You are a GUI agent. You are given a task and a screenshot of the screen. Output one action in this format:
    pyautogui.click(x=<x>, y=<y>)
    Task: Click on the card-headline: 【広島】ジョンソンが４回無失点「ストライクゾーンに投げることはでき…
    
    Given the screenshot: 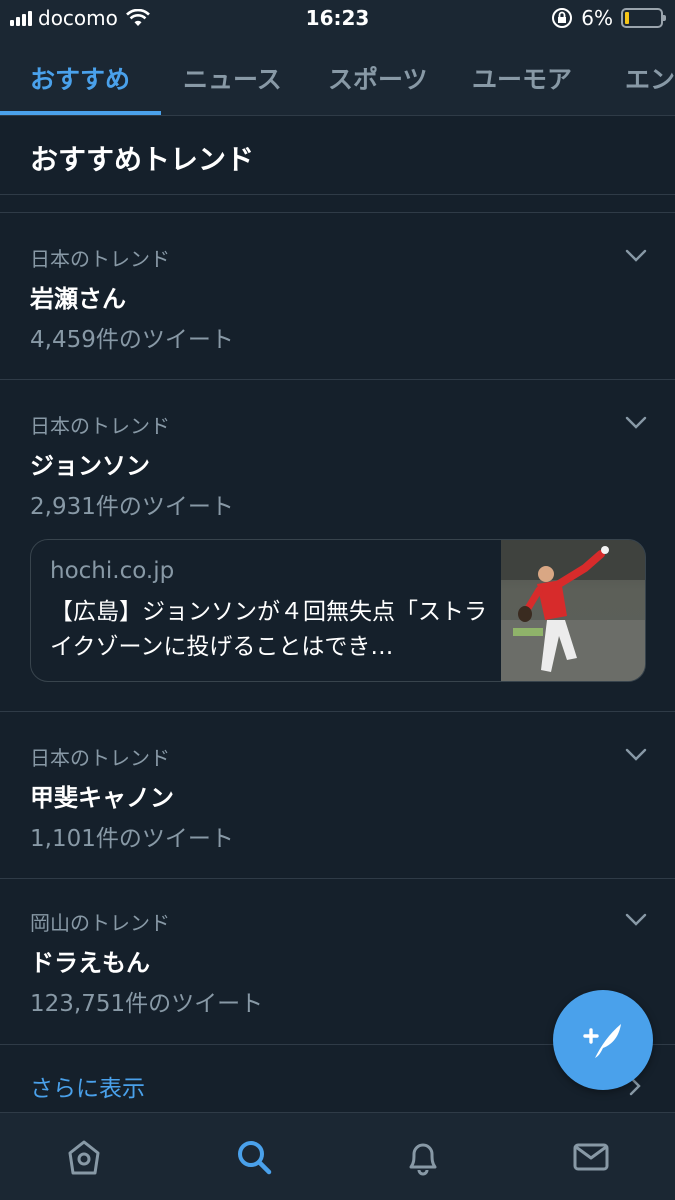 What is the action you would take?
    pyautogui.click(x=268, y=629)
    